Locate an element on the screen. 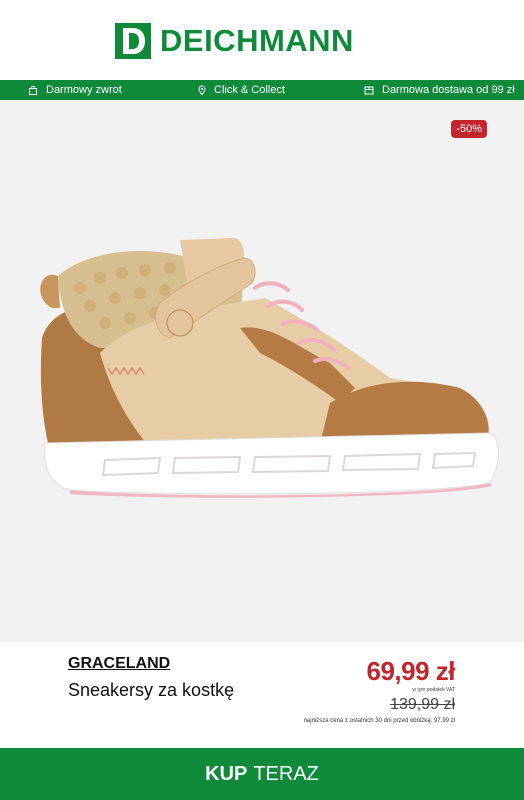 The height and width of the screenshot is (800, 524). product-name: Sneakersy za kostkę is located at coordinates (151, 690).